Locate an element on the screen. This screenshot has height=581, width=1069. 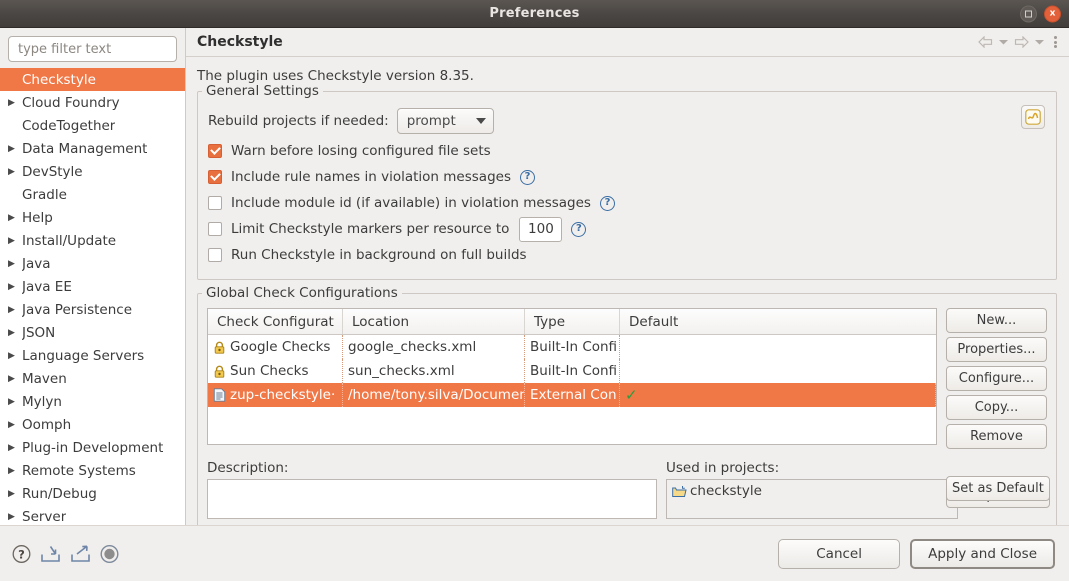
checkbox-include-rule-names is located at coordinates (215, 177).